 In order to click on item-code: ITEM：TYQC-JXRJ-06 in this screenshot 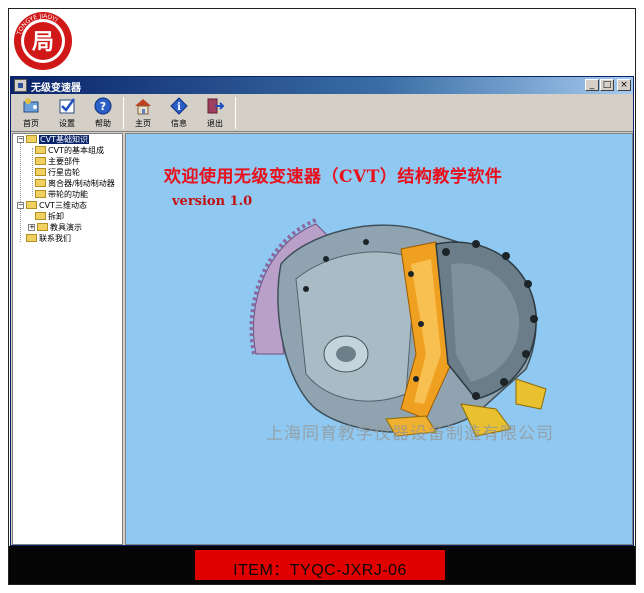, I will do `click(320, 570)`.